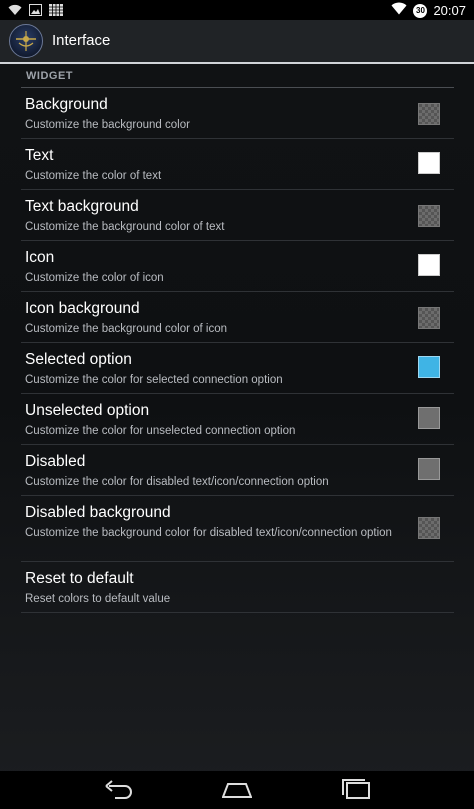 Image resolution: width=474 pixels, height=809 pixels. I want to click on pref-icon: Icon Customize the color of icon, so click(237, 266).